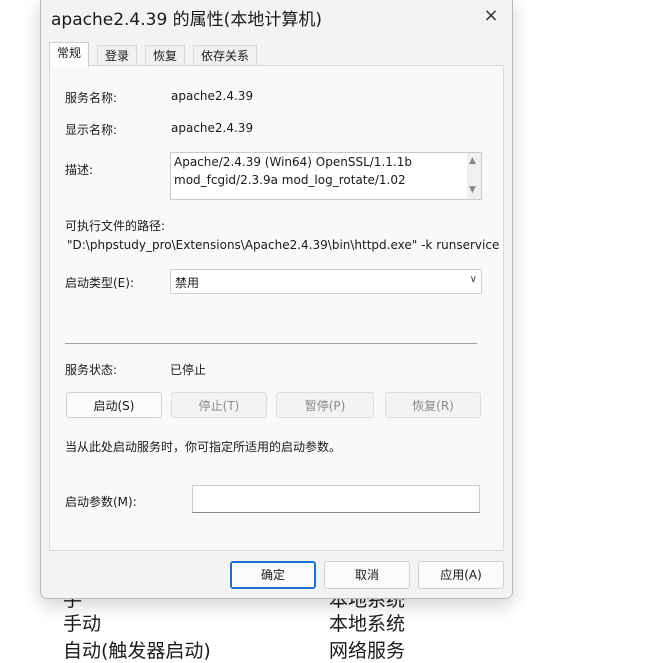 The width and height of the screenshot is (648, 663). Describe the element at coordinates (290, 180) in the screenshot. I see `description-line: mod_fcgid/2.3.9a mod_log_rotate/1.02` at that location.